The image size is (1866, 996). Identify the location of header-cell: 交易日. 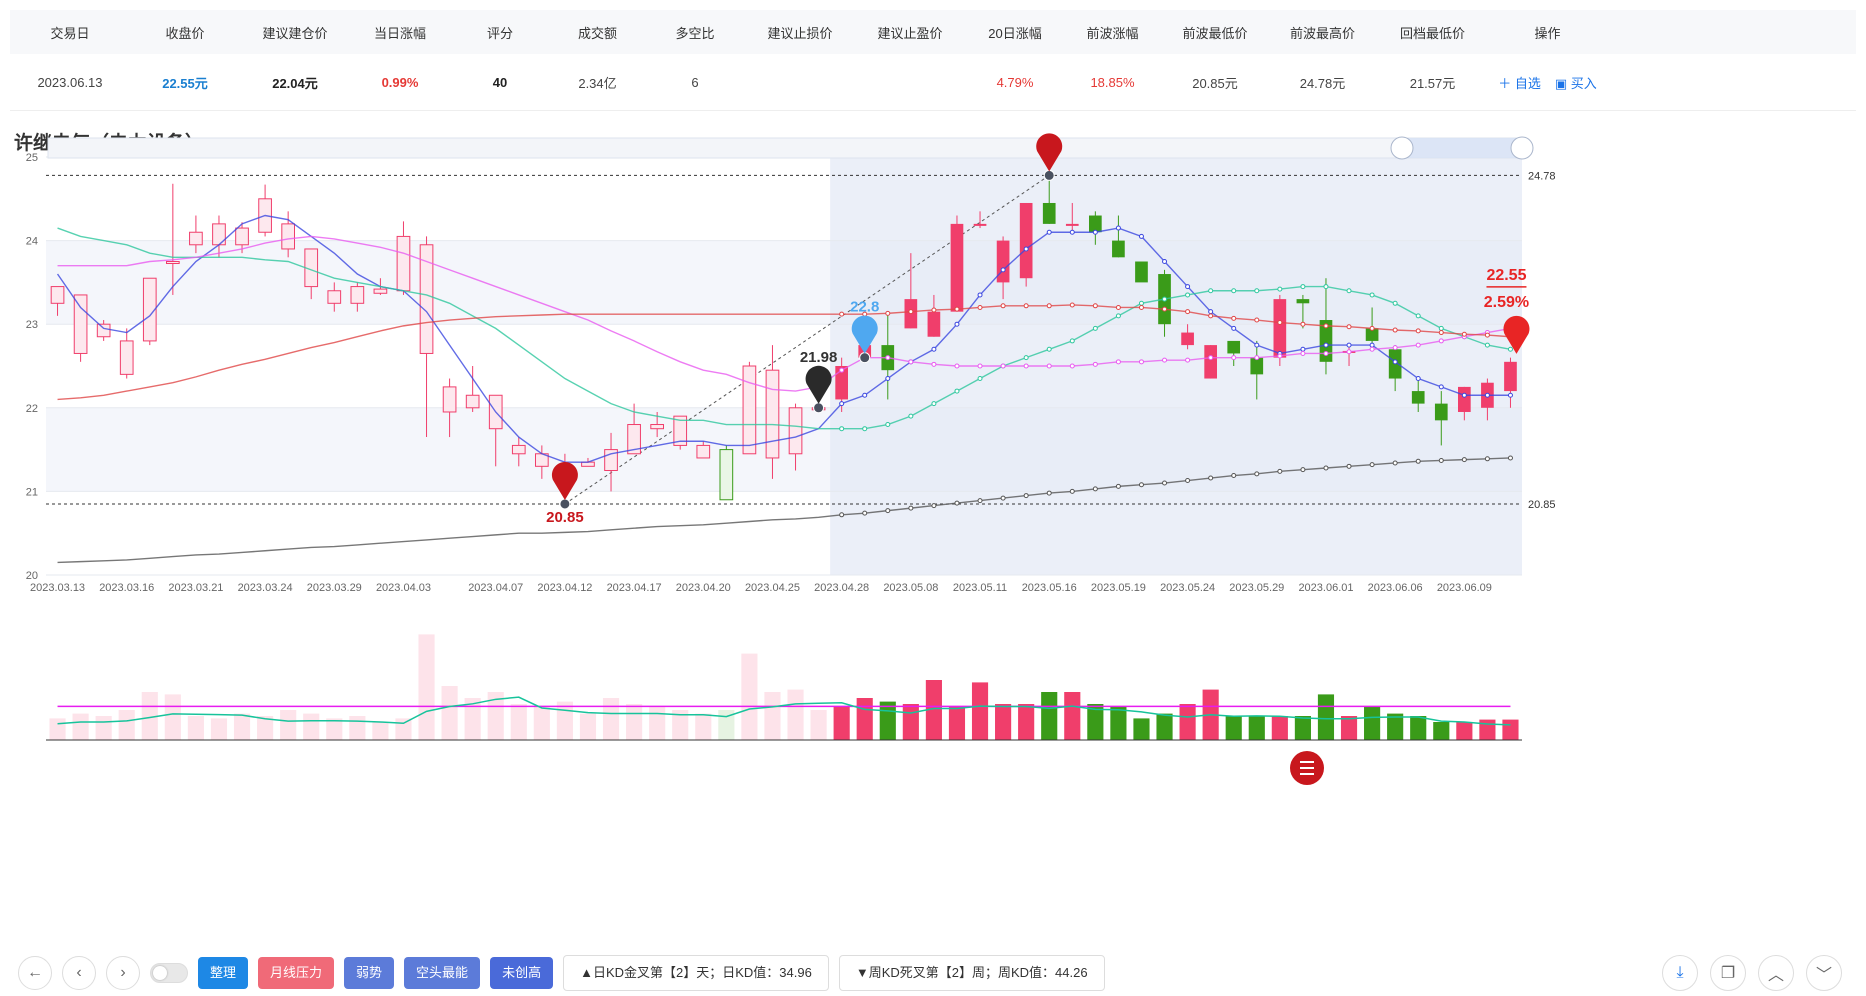
(70, 33).